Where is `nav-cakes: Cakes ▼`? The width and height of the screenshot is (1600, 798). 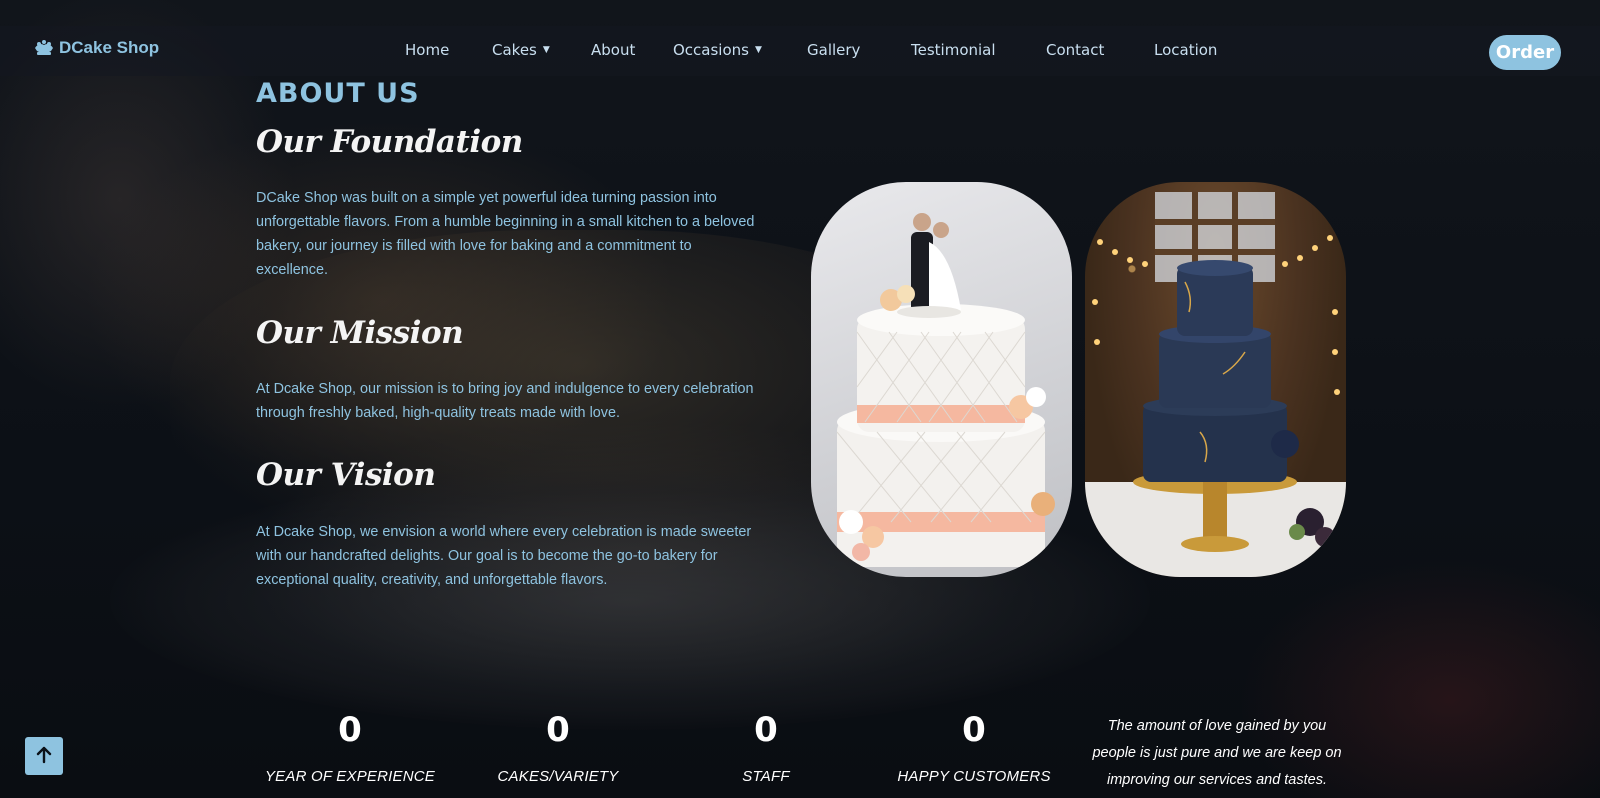
nav-cakes: Cakes ▼ is located at coordinates (521, 50).